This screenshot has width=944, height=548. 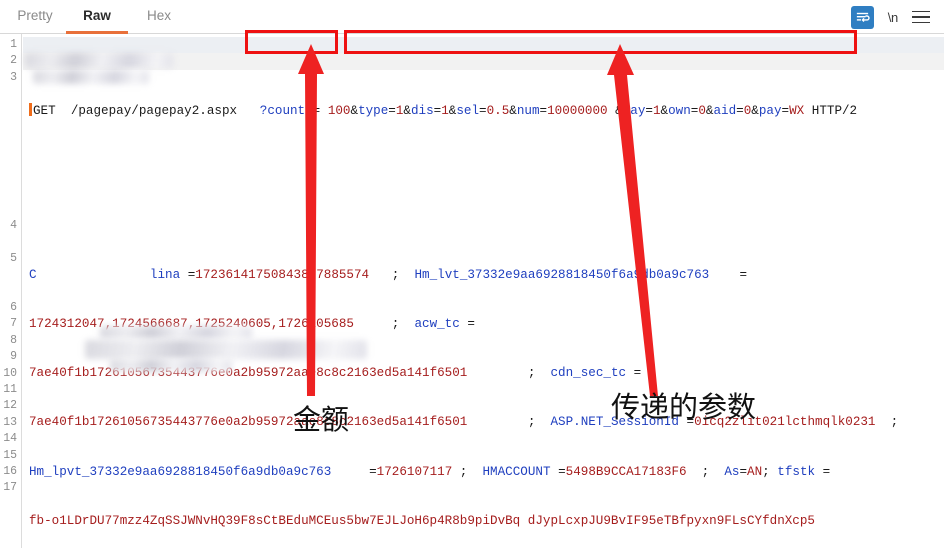 I want to click on tab-pretty: Pretty, so click(x=35, y=17).